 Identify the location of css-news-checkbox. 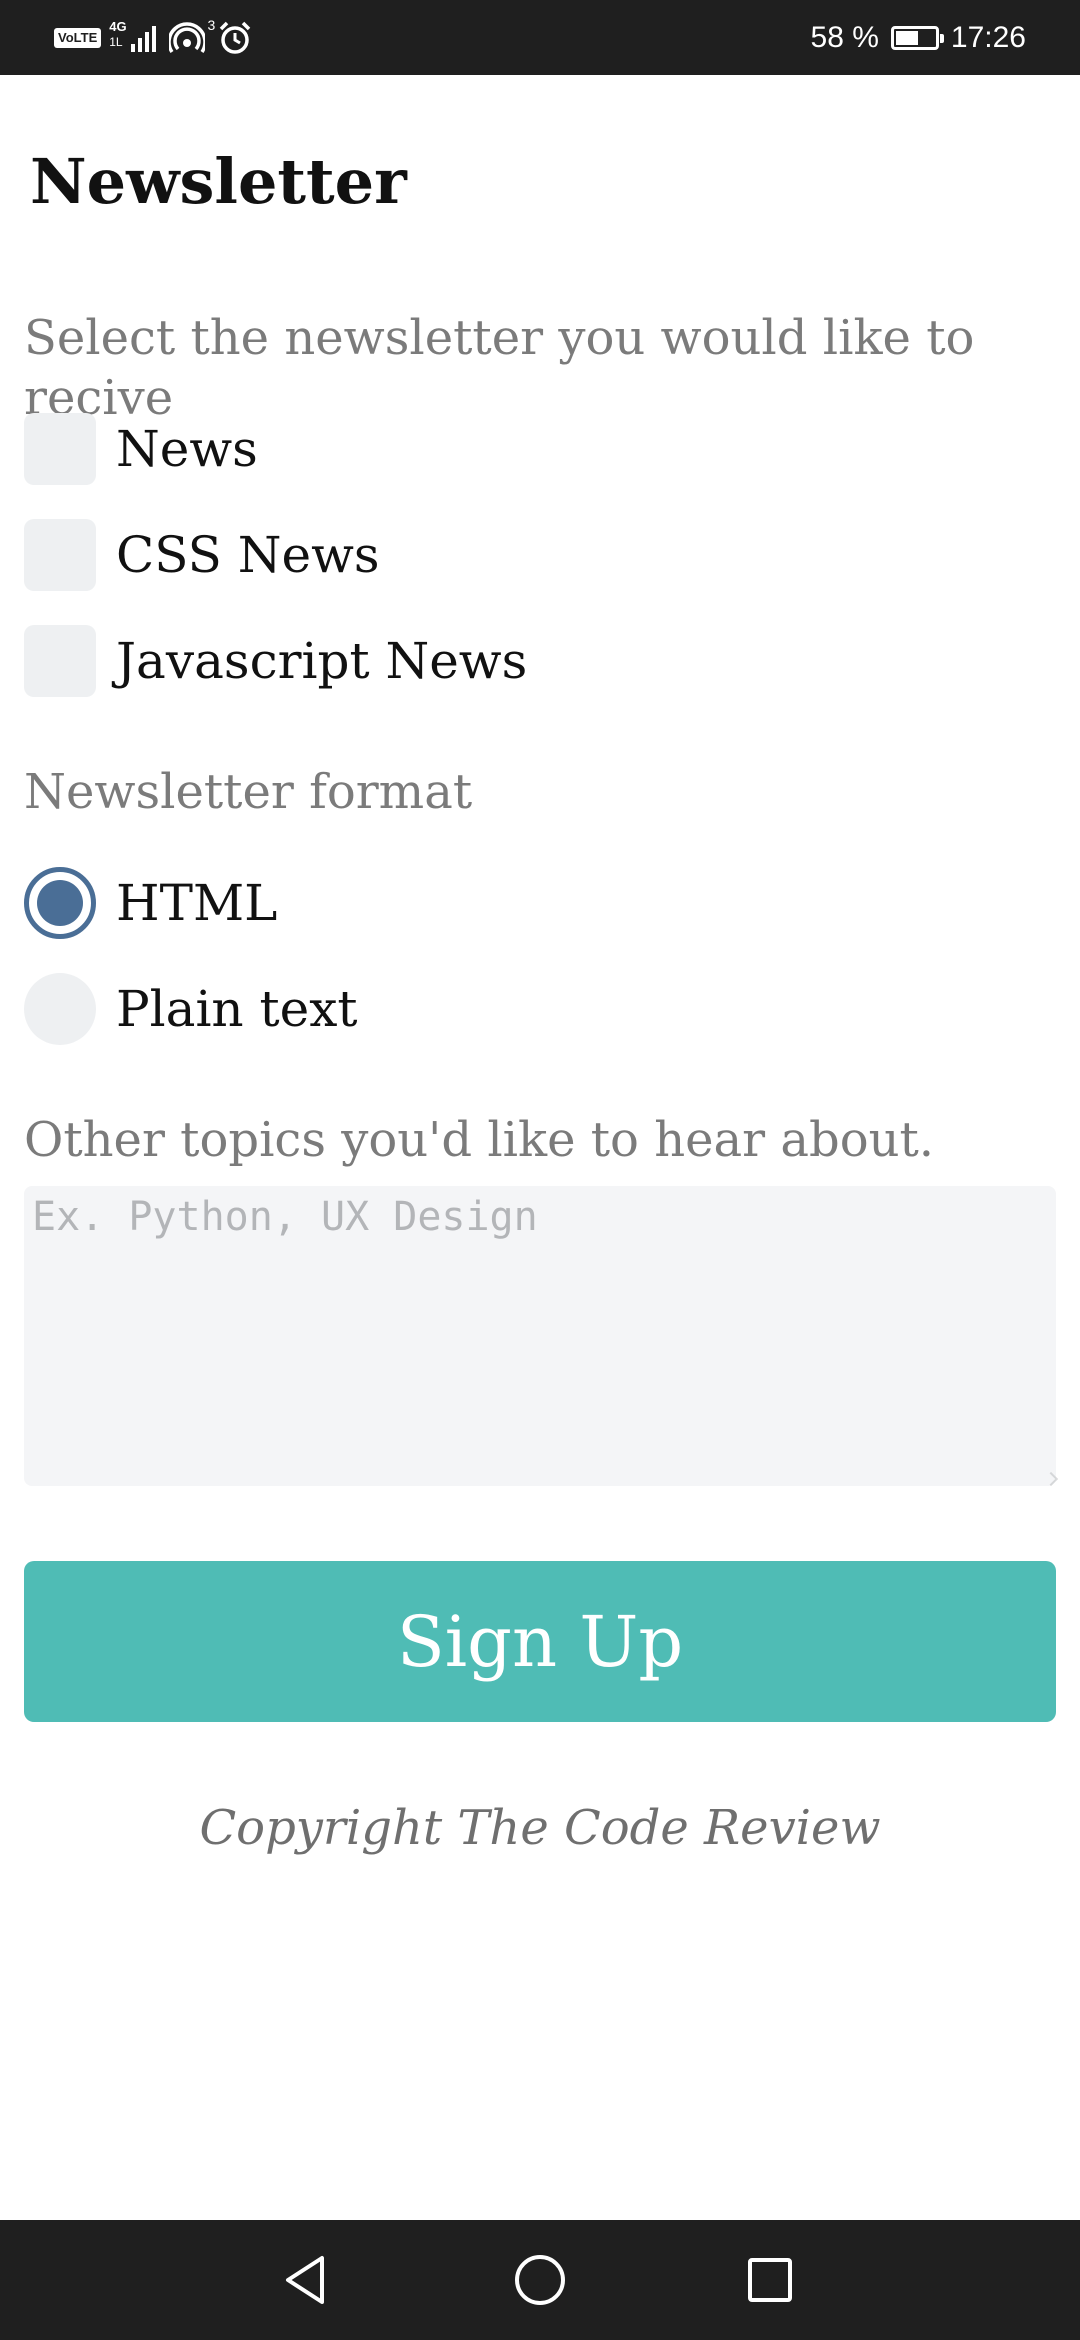
(60, 555).